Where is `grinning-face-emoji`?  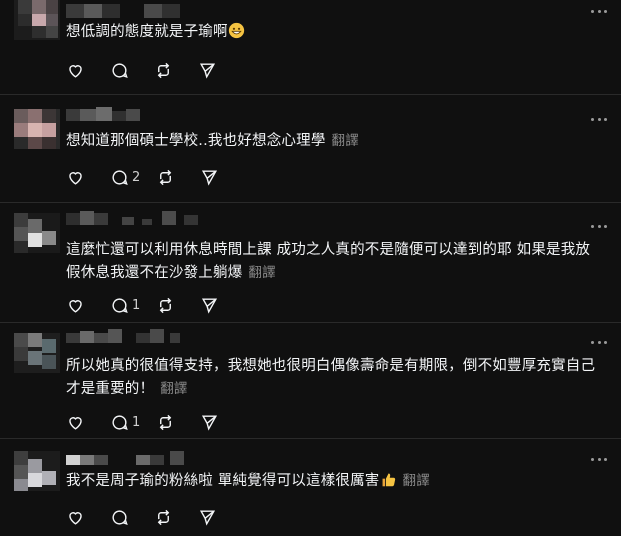
grinning-face-emoji is located at coordinates (236, 30).